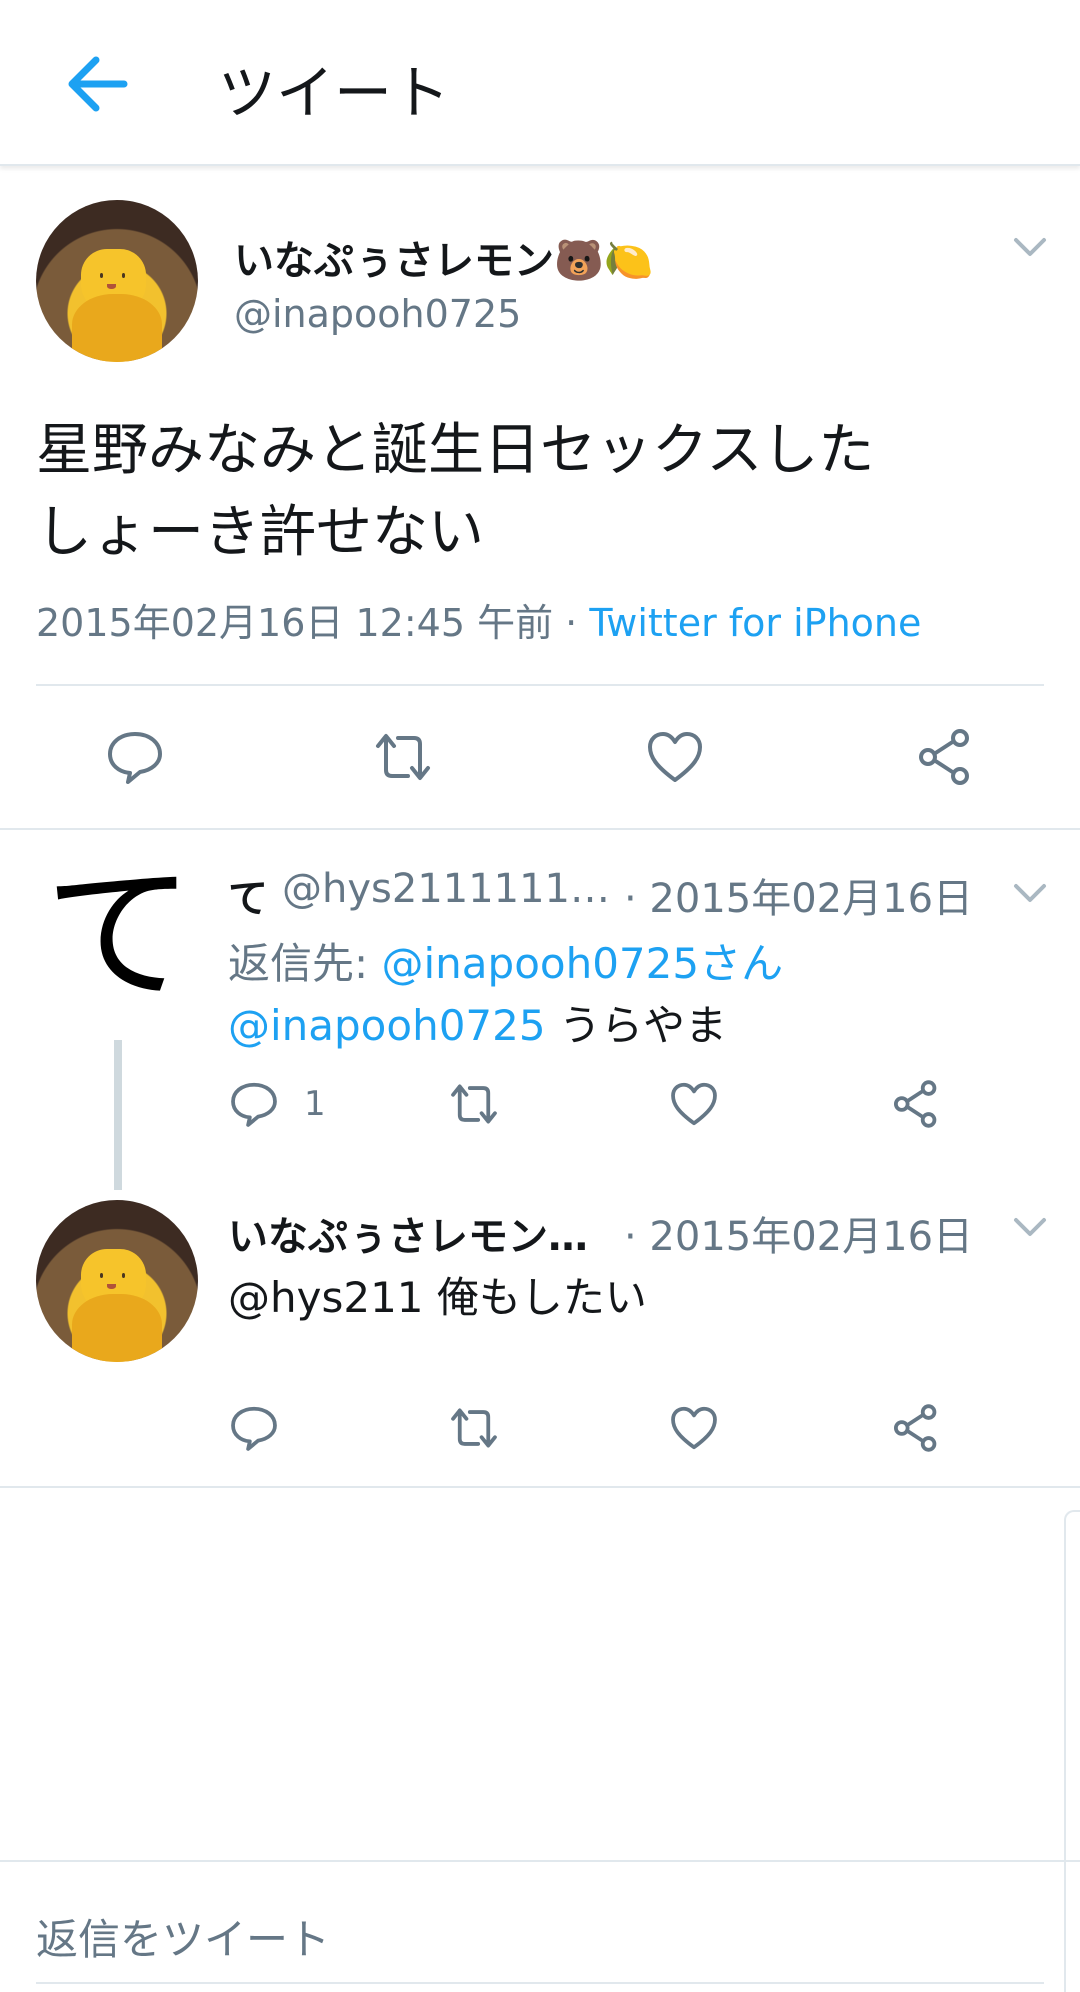  What do you see at coordinates (583, 963) in the screenshot?
I see `reply-to-user-link: @inapooh0725さん` at bounding box center [583, 963].